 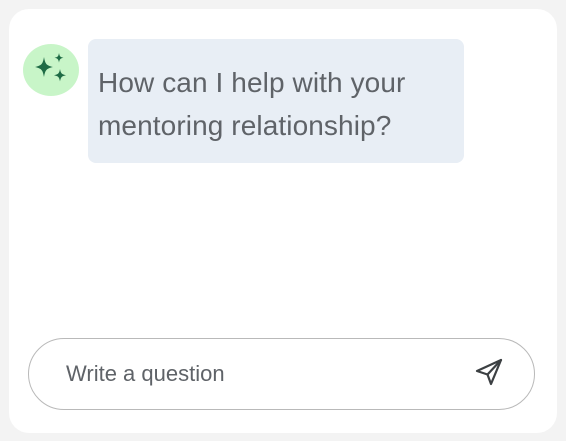 I want to click on sparkles-icon, so click(x=51, y=70).